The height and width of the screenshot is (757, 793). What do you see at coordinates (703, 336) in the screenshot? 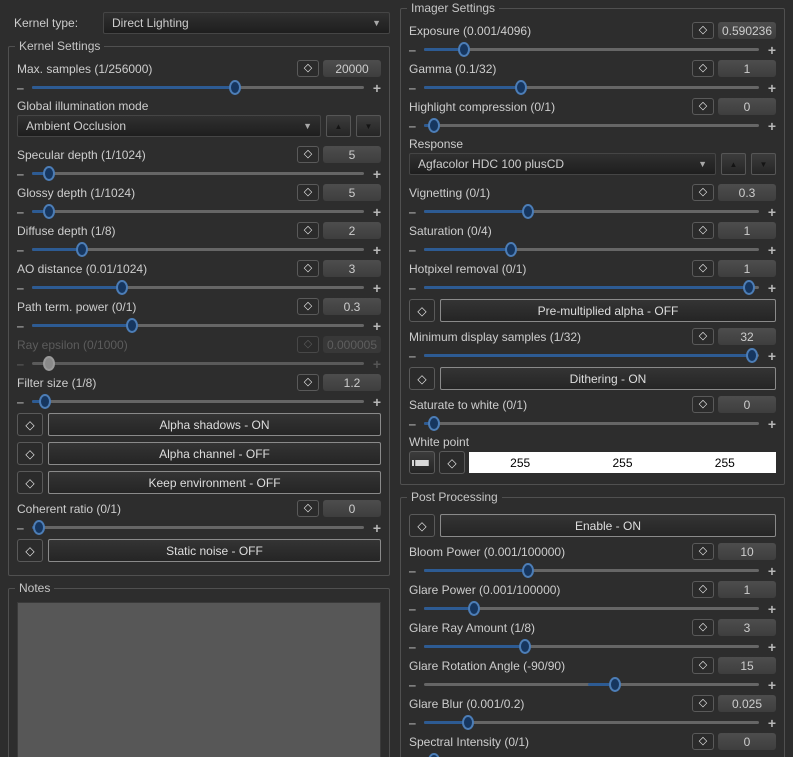
I see `minimum-display-samples-animate-toggle-button: ◇` at bounding box center [703, 336].